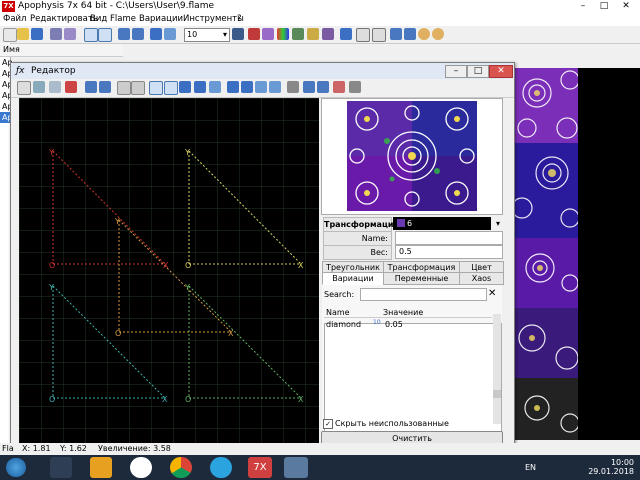 This screenshot has width=640, height=480. What do you see at coordinates (73, 448) in the screenshot?
I see `status-y: Y: 1.62` at bounding box center [73, 448].